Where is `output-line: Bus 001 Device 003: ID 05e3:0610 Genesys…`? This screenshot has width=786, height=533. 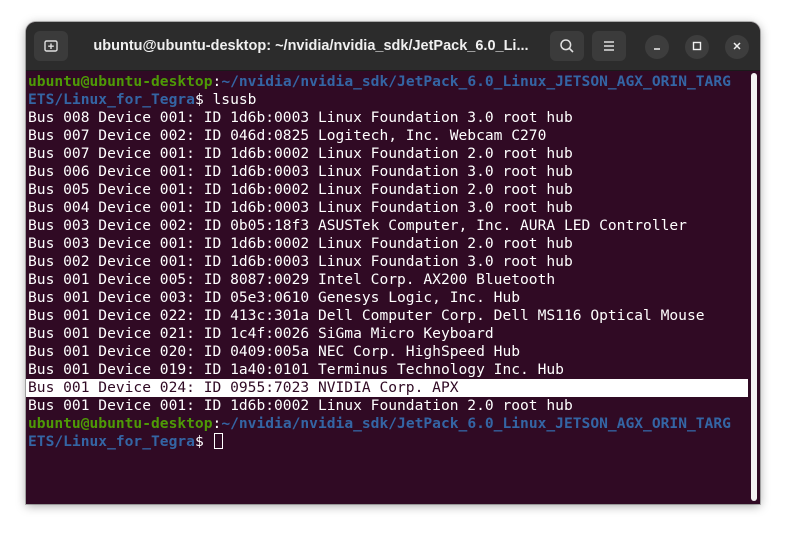 output-line: Bus 001 Device 003: ID 05e3:0610 Genesys… is located at coordinates (274, 297).